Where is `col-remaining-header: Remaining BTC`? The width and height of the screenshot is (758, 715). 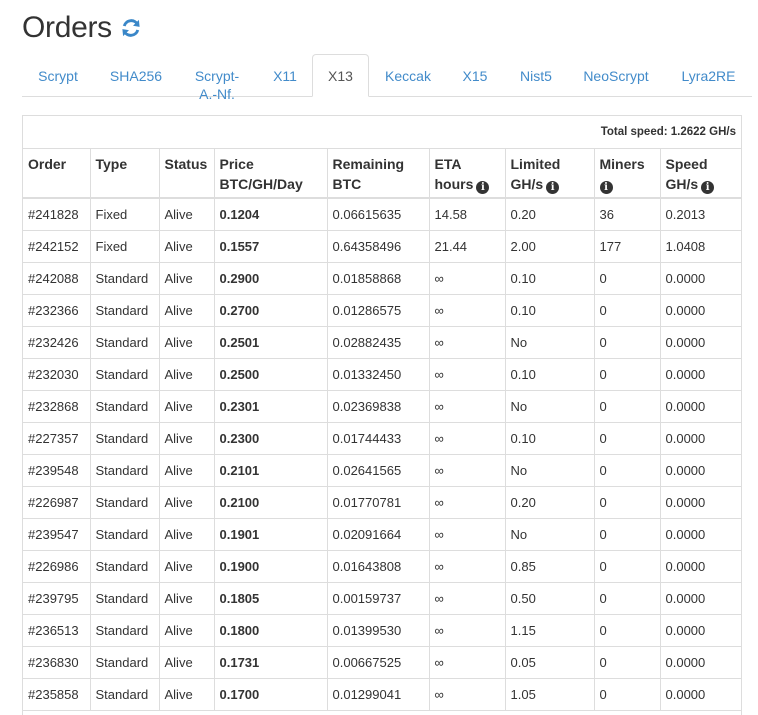
col-remaining-header: Remaining BTC is located at coordinates (378, 173).